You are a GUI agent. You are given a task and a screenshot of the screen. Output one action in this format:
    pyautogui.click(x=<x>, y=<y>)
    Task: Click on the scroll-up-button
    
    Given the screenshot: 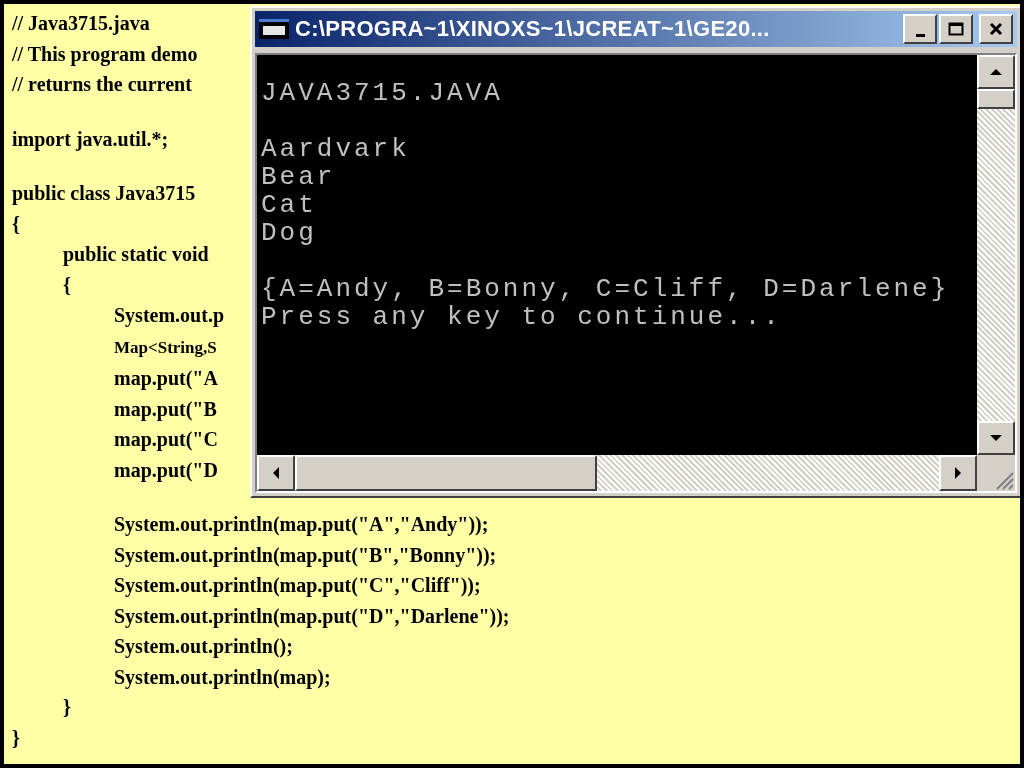 What is the action you would take?
    pyautogui.click(x=996, y=72)
    